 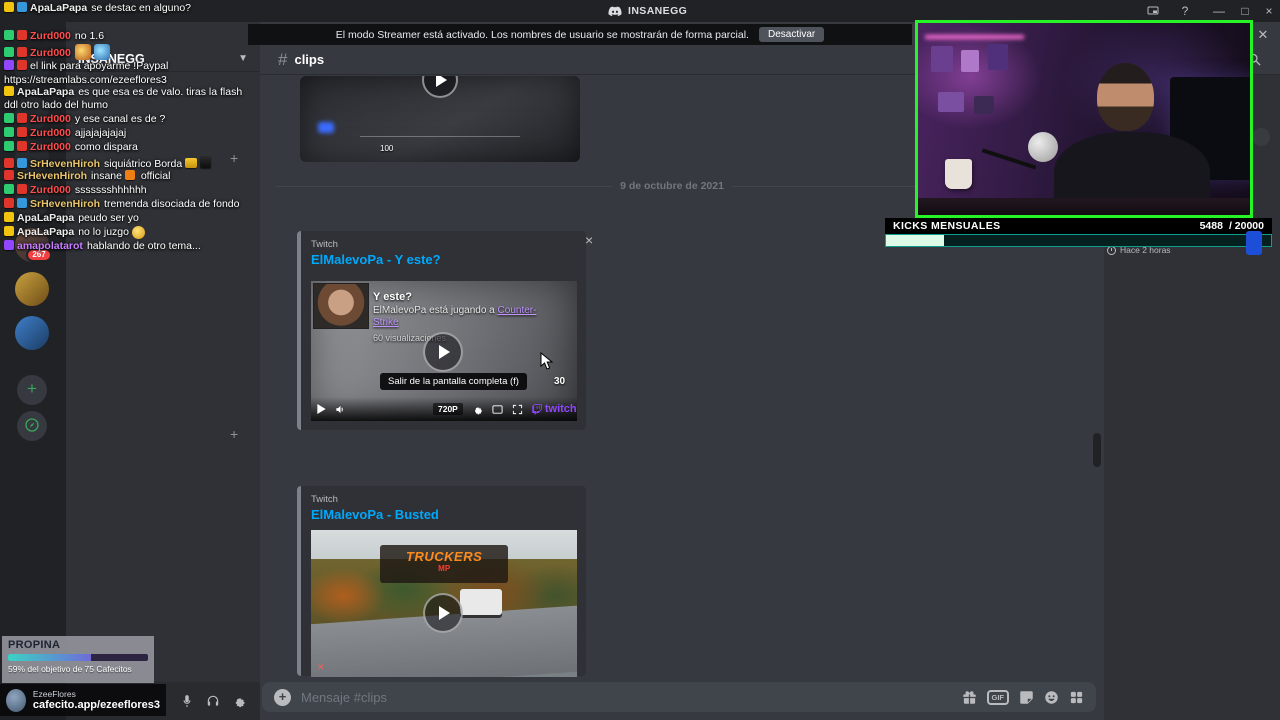 I want to click on remove-embed-icon: ×, so click(x=589, y=240).